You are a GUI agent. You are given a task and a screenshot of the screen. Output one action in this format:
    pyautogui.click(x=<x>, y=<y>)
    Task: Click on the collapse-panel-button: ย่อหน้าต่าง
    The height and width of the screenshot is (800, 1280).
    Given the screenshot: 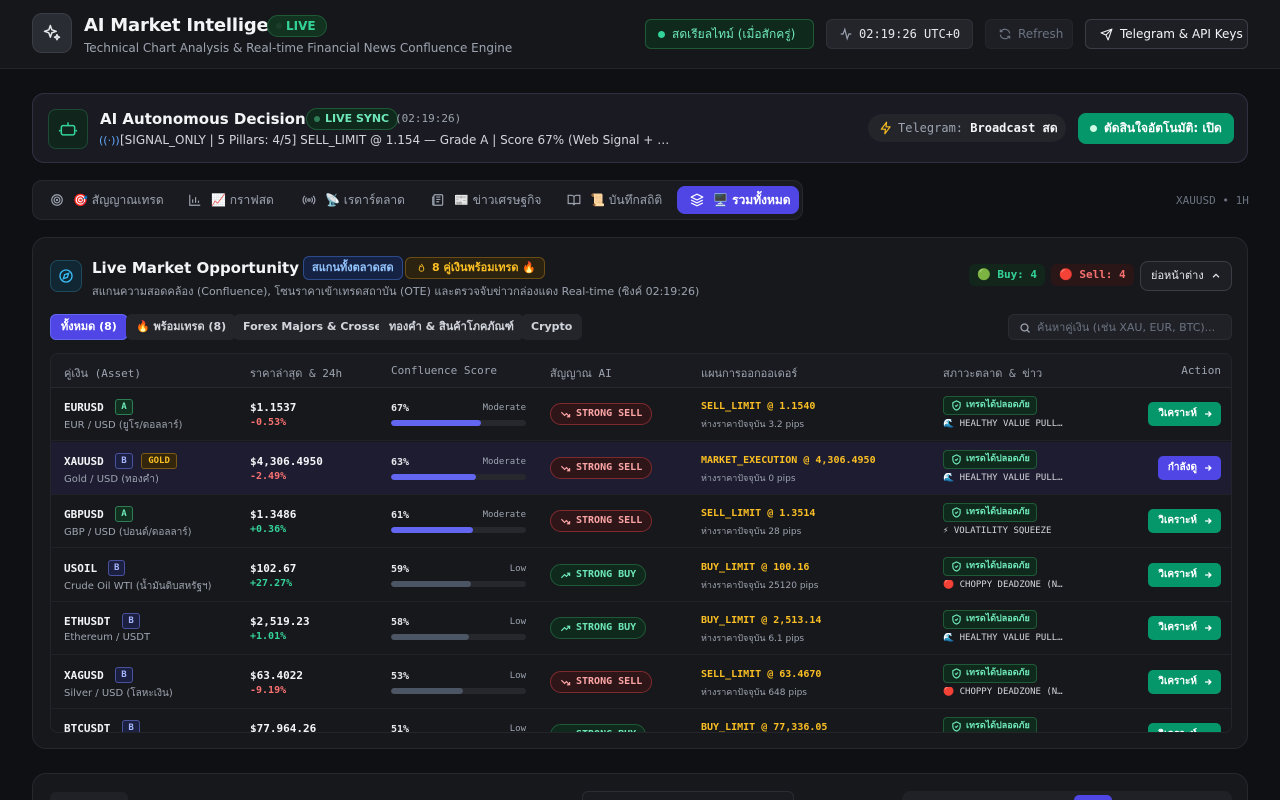 What is the action you would take?
    pyautogui.click(x=1186, y=276)
    